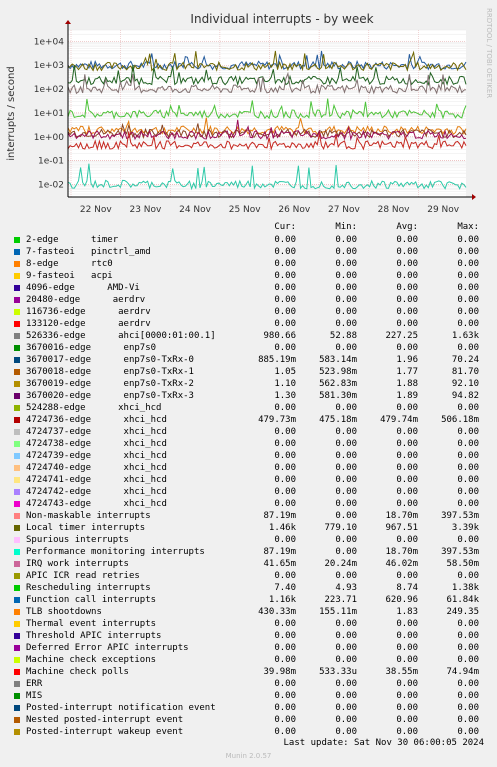  Describe the element at coordinates (34, 696) in the screenshot. I see `legend-label: MIS` at that location.